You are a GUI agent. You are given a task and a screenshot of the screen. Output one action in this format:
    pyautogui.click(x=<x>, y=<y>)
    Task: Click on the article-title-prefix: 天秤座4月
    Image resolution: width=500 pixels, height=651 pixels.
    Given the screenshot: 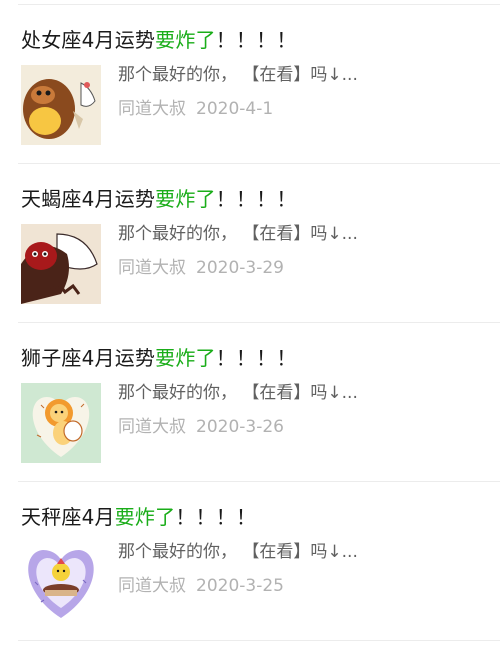 What is the action you would take?
    pyautogui.click(x=68, y=517)
    